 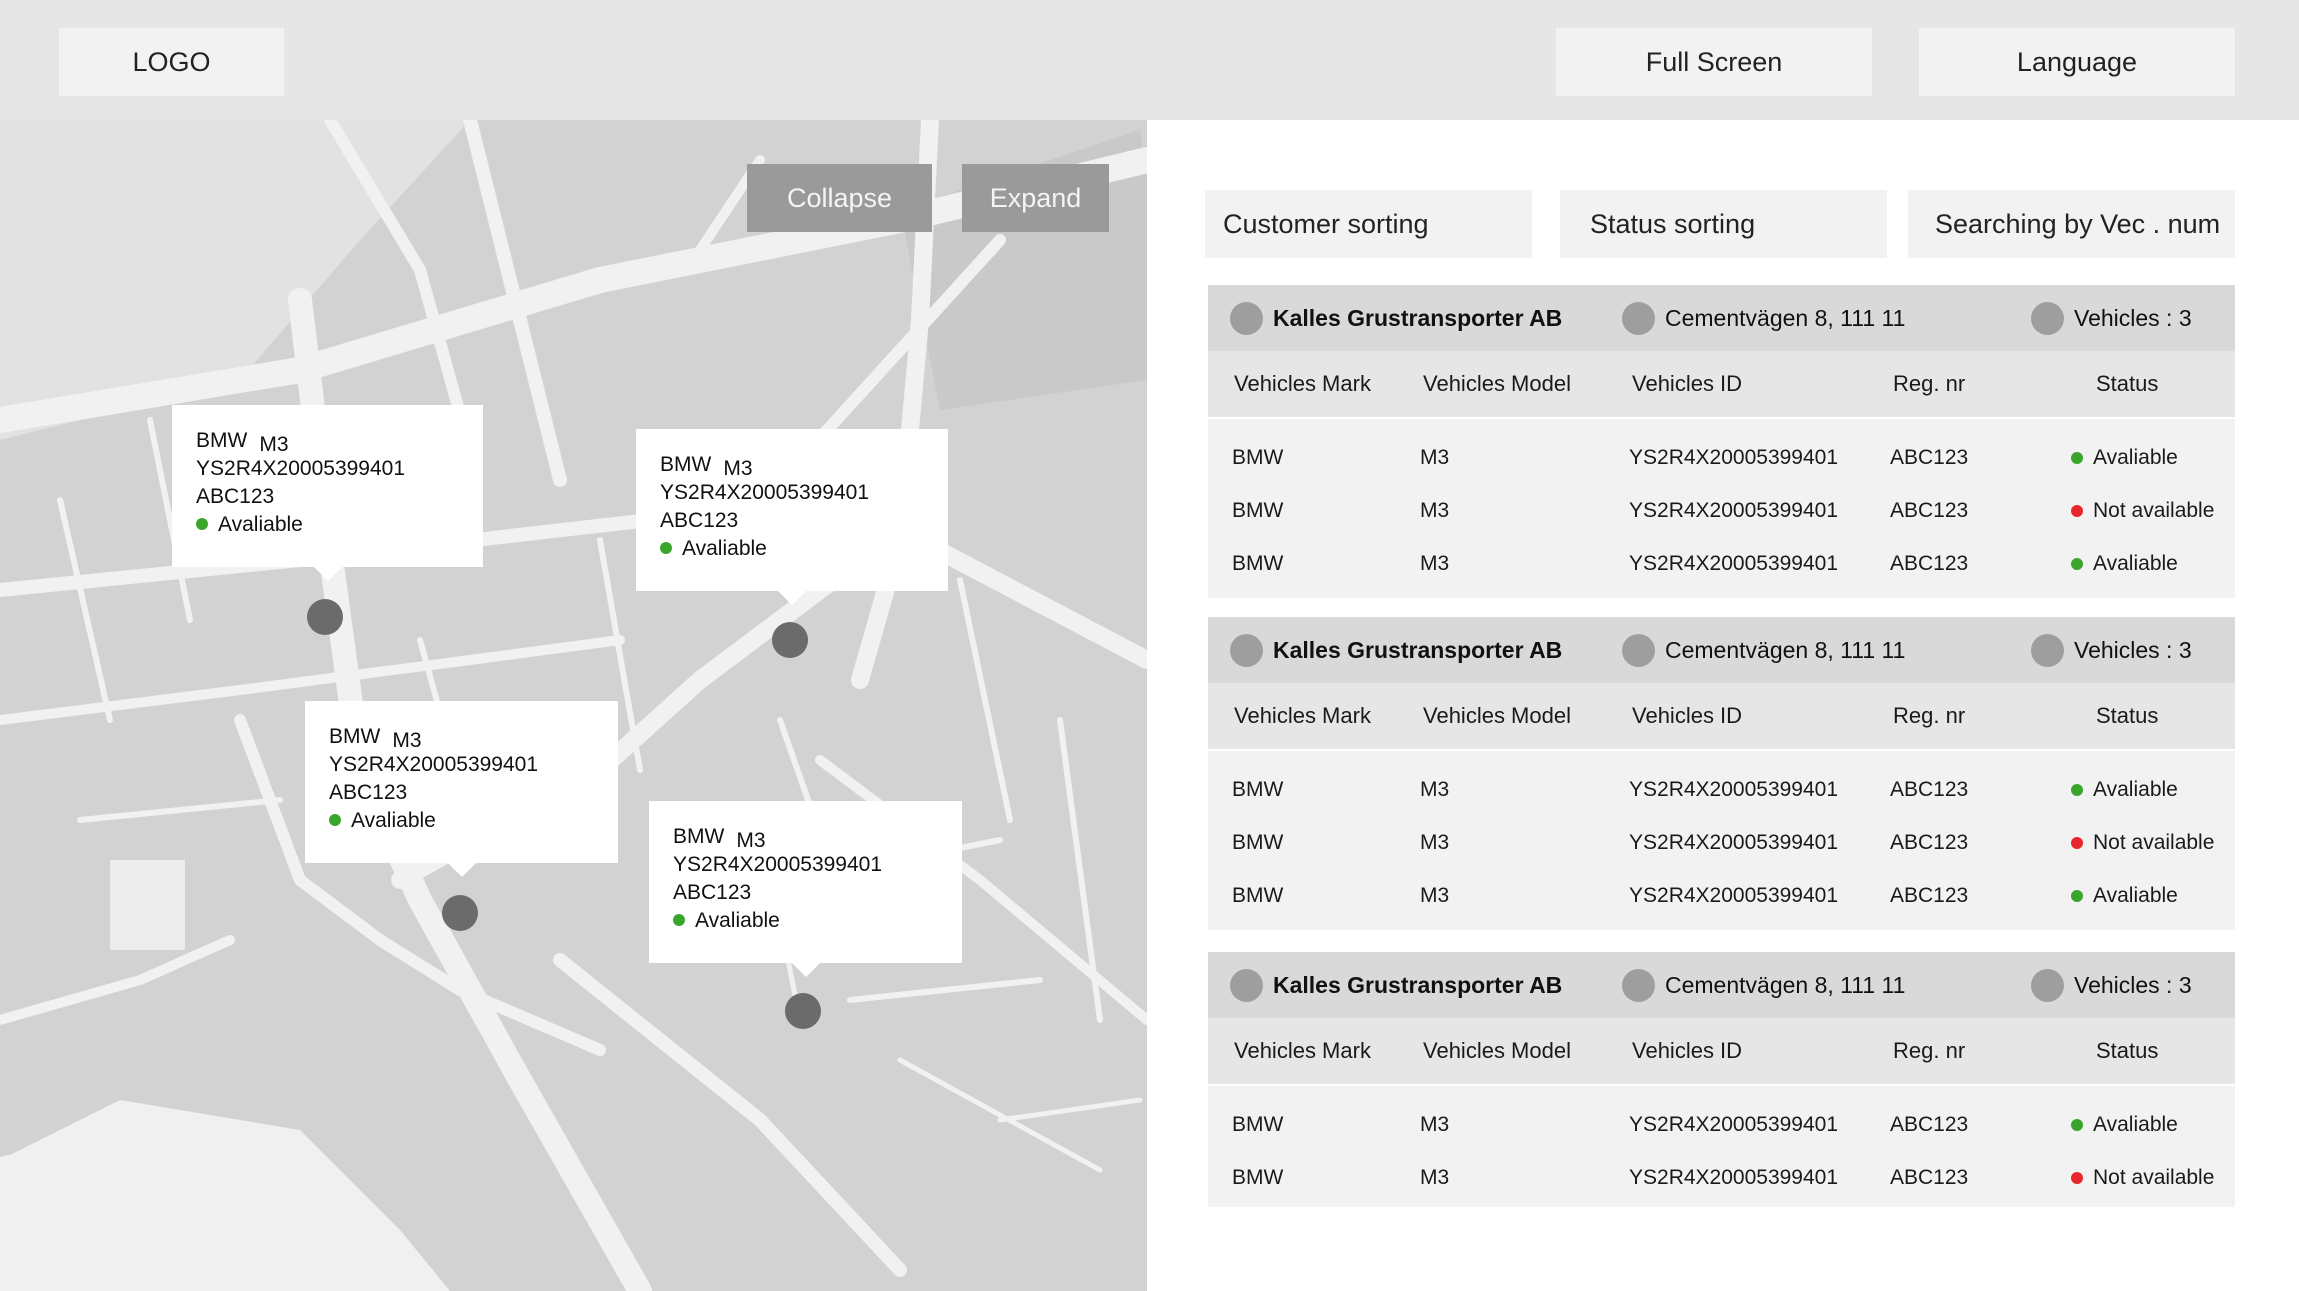 What do you see at coordinates (2071, 224) in the screenshot?
I see `search-by-vehicle-number: Searching by Vec . num` at bounding box center [2071, 224].